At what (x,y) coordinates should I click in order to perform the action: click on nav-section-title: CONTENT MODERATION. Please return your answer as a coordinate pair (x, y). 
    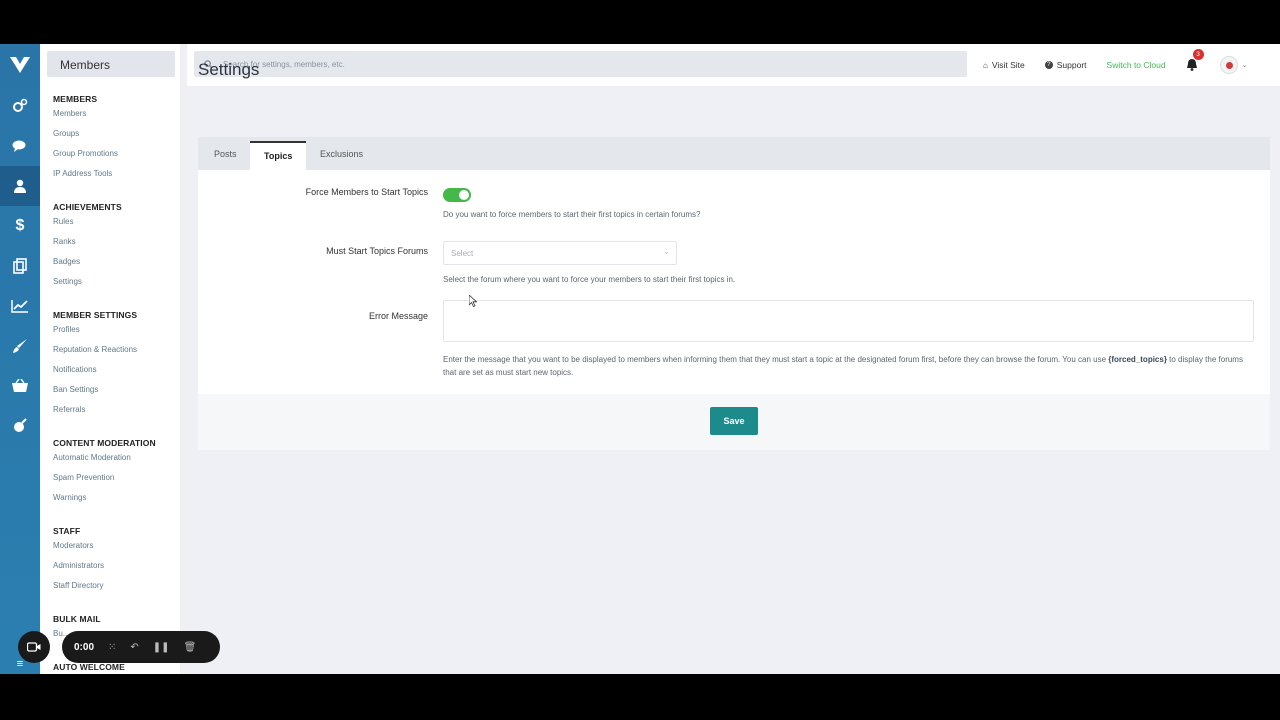
    Looking at the image, I should click on (104, 443).